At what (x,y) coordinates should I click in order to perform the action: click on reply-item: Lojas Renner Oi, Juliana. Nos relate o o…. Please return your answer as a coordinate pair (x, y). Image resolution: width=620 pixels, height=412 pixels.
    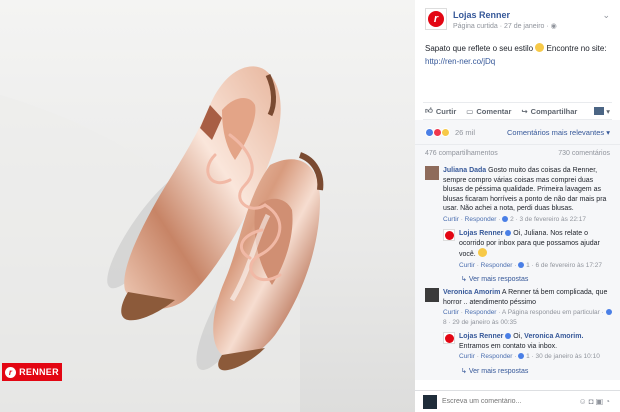
    Looking at the image, I should click on (528, 249).